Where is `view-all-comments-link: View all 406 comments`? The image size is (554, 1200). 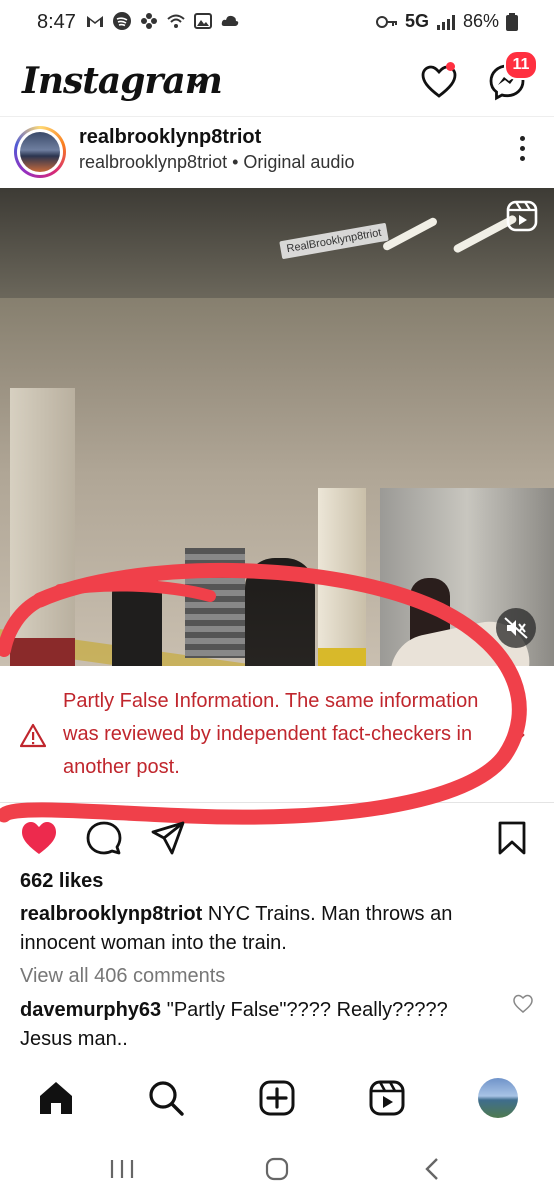 view-all-comments-link: View all 406 comments is located at coordinates (122, 976).